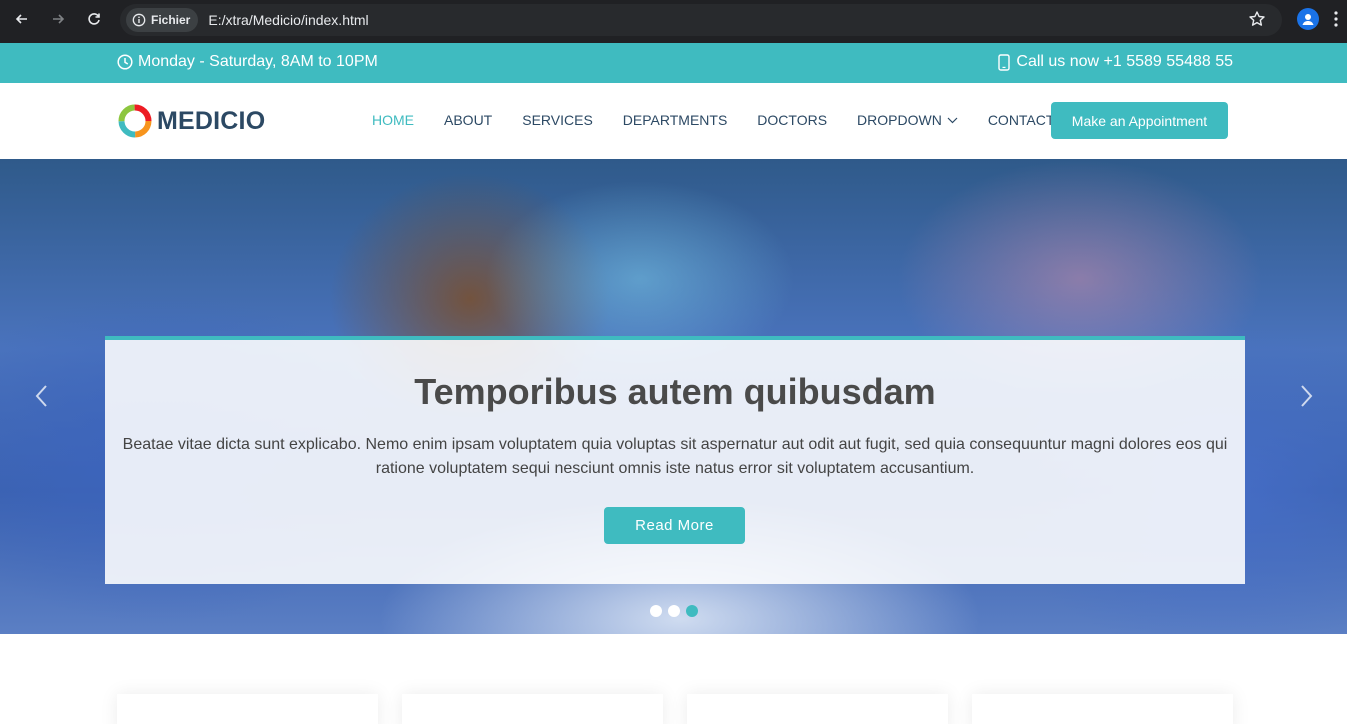 This screenshot has height=724, width=1347. I want to click on reload-icon, so click(94, 19).